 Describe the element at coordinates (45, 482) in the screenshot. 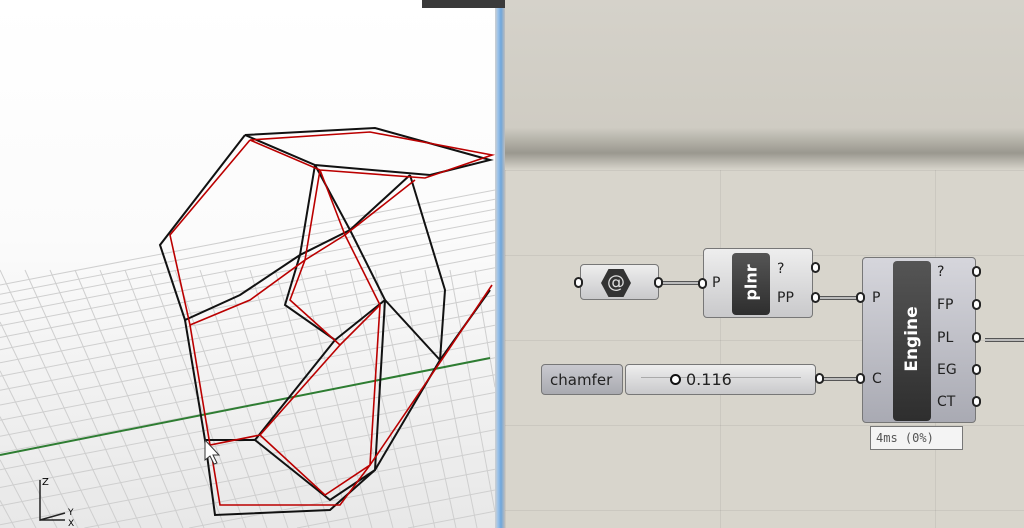

I see `axis-label-z: Z` at that location.